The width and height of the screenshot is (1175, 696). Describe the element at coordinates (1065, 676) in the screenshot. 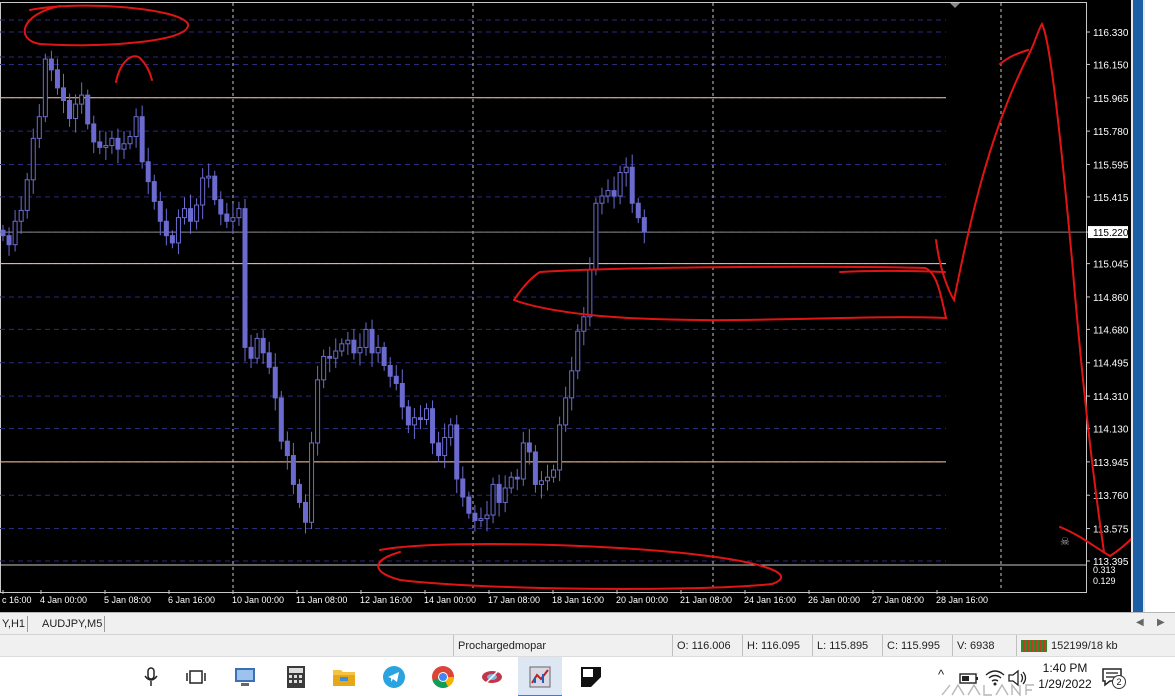

I see `clock: 1:40 PM 1/29/2022` at that location.